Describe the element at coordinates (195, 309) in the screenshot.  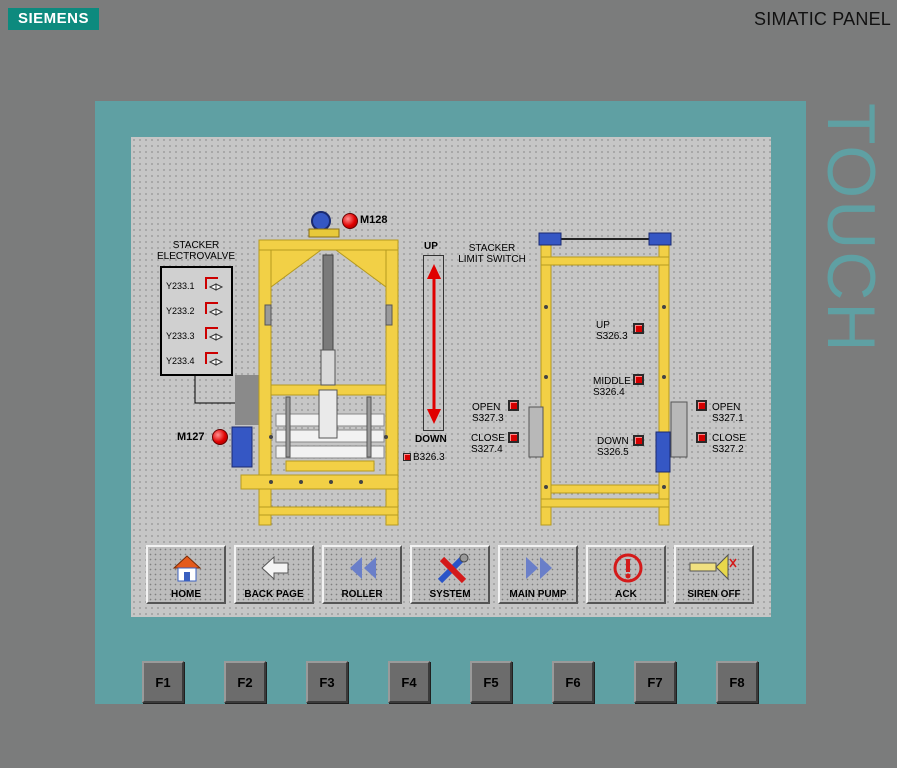
I see `valve-y2332: Y233.2` at that location.